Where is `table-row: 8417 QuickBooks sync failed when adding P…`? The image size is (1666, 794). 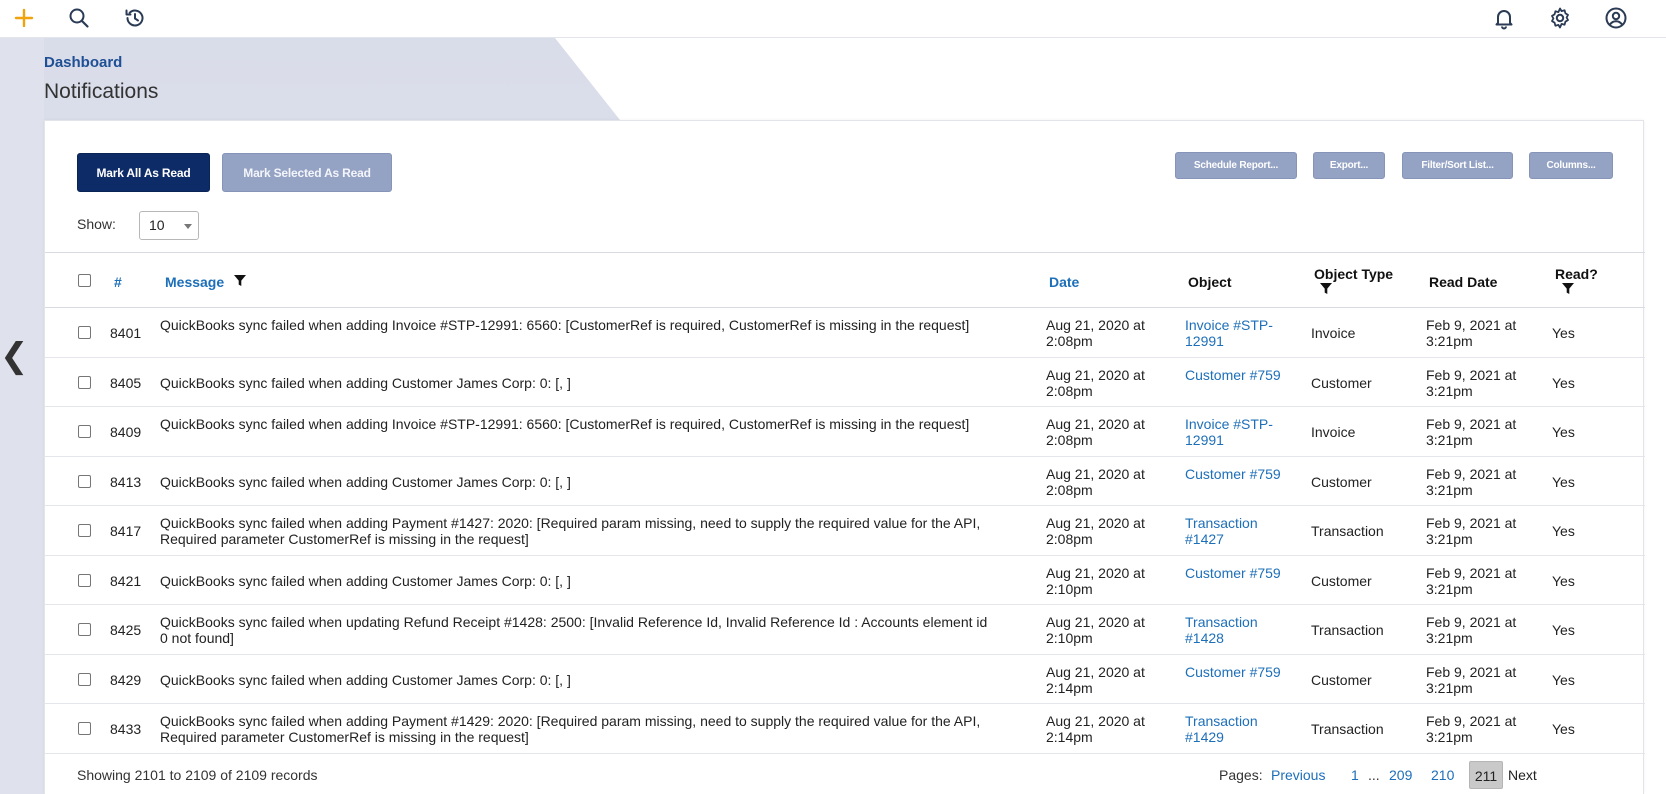 table-row: 8417 QuickBooks sync failed when adding P… is located at coordinates (845, 531).